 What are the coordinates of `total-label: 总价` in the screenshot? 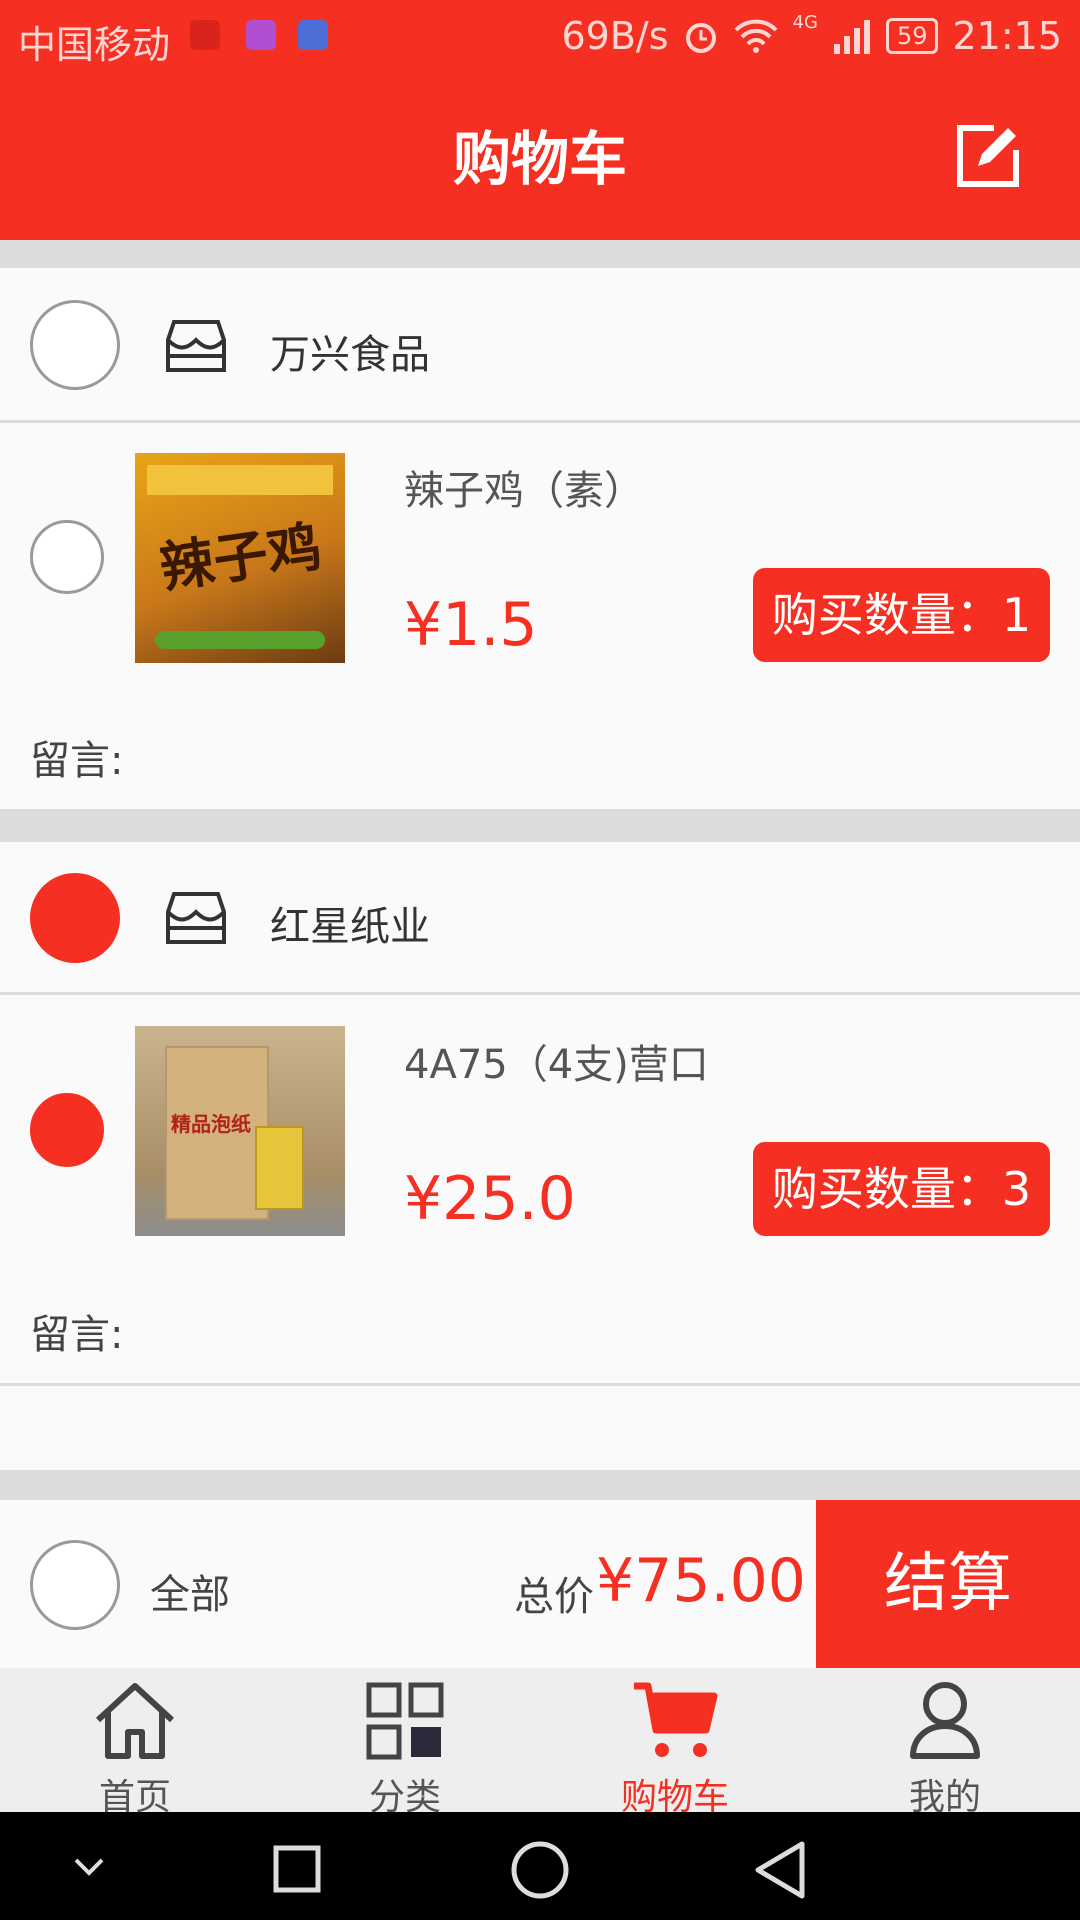 It's located at (554, 1597).